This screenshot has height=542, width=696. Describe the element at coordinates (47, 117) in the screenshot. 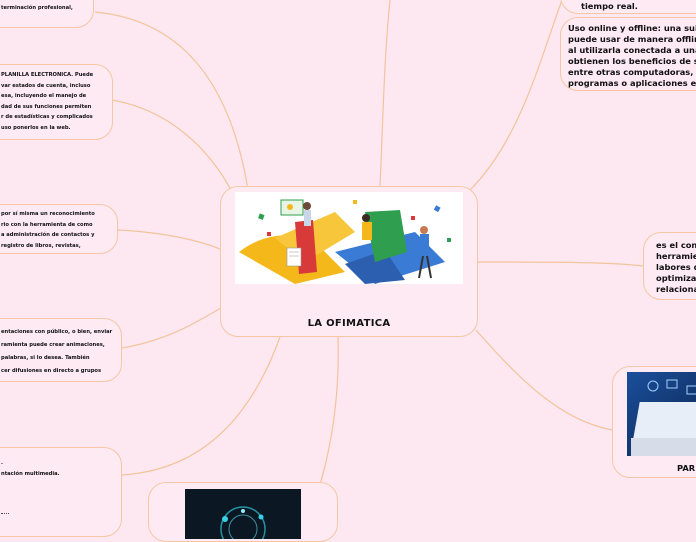

I see `node-text-line: r de estadísticas y complicados` at that location.